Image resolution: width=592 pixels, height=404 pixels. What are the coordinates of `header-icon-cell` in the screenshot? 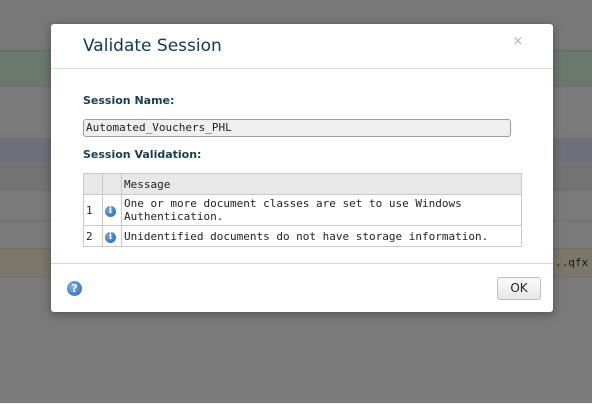 It's located at (112, 184).